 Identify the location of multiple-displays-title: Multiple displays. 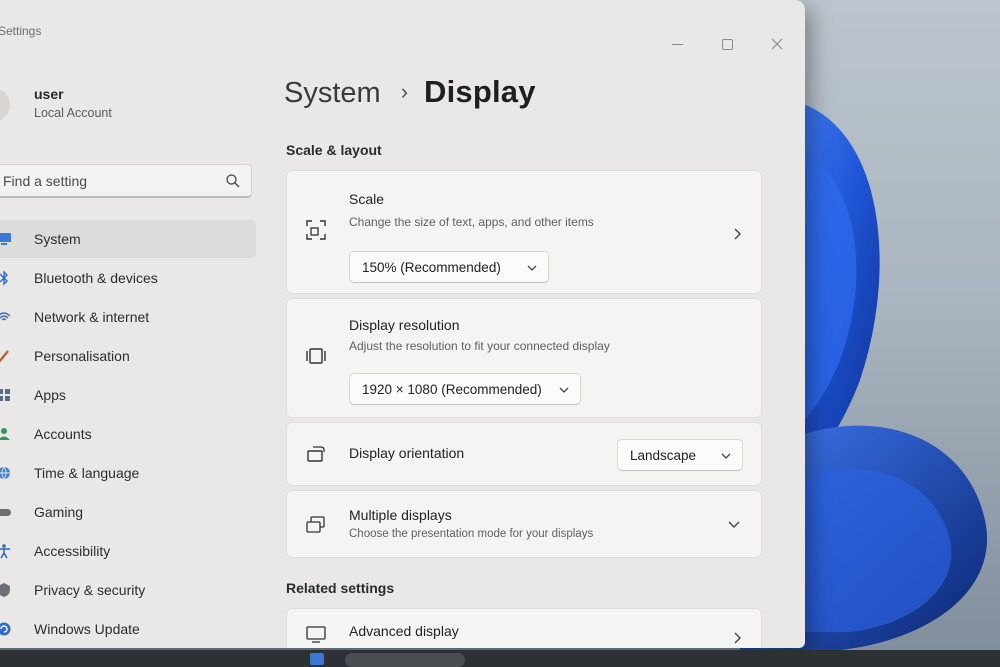
(400, 515).